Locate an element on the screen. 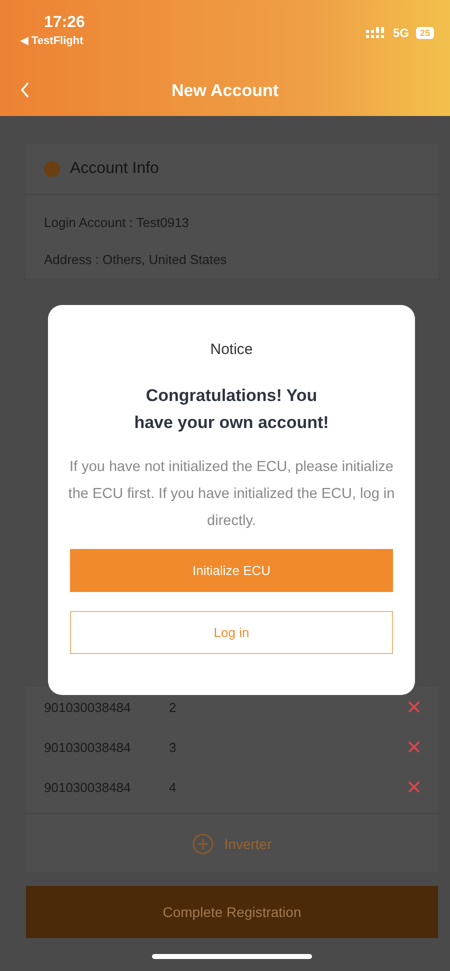 Image resolution: width=450 pixels, height=971 pixels. add-icon is located at coordinates (203, 844).